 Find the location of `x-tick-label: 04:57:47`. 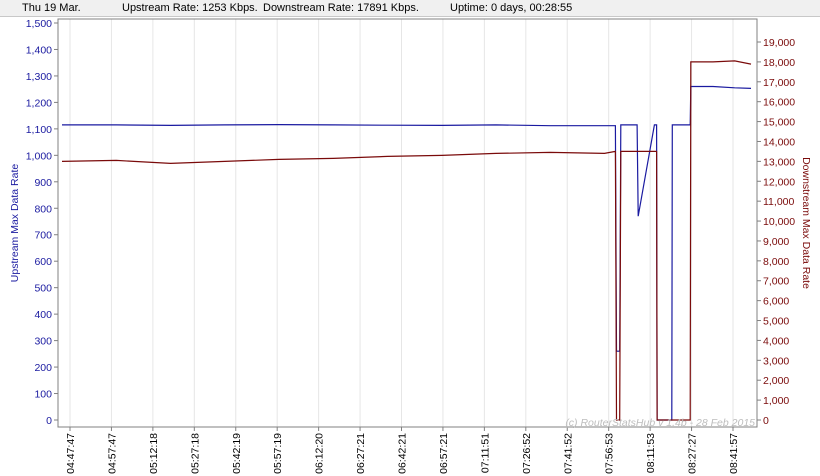

x-tick-label: 04:57:47 is located at coordinates (112, 453).